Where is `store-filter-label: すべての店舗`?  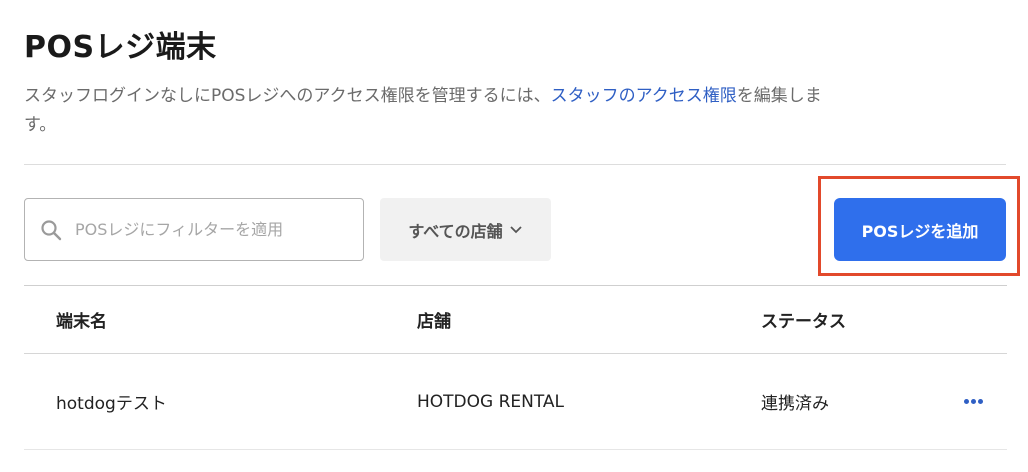 store-filter-label: すべての店舗 is located at coordinates (455, 231).